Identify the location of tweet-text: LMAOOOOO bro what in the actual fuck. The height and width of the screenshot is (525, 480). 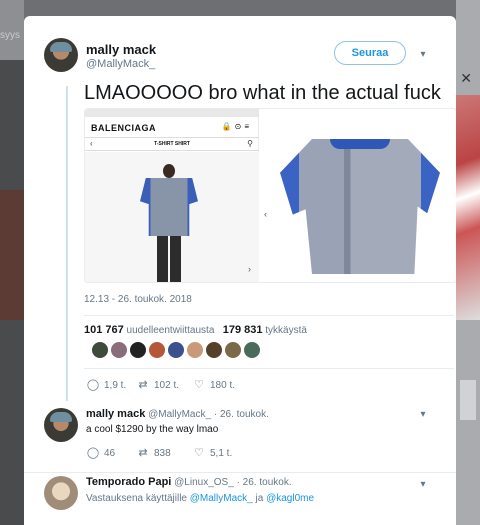
(262, 93).